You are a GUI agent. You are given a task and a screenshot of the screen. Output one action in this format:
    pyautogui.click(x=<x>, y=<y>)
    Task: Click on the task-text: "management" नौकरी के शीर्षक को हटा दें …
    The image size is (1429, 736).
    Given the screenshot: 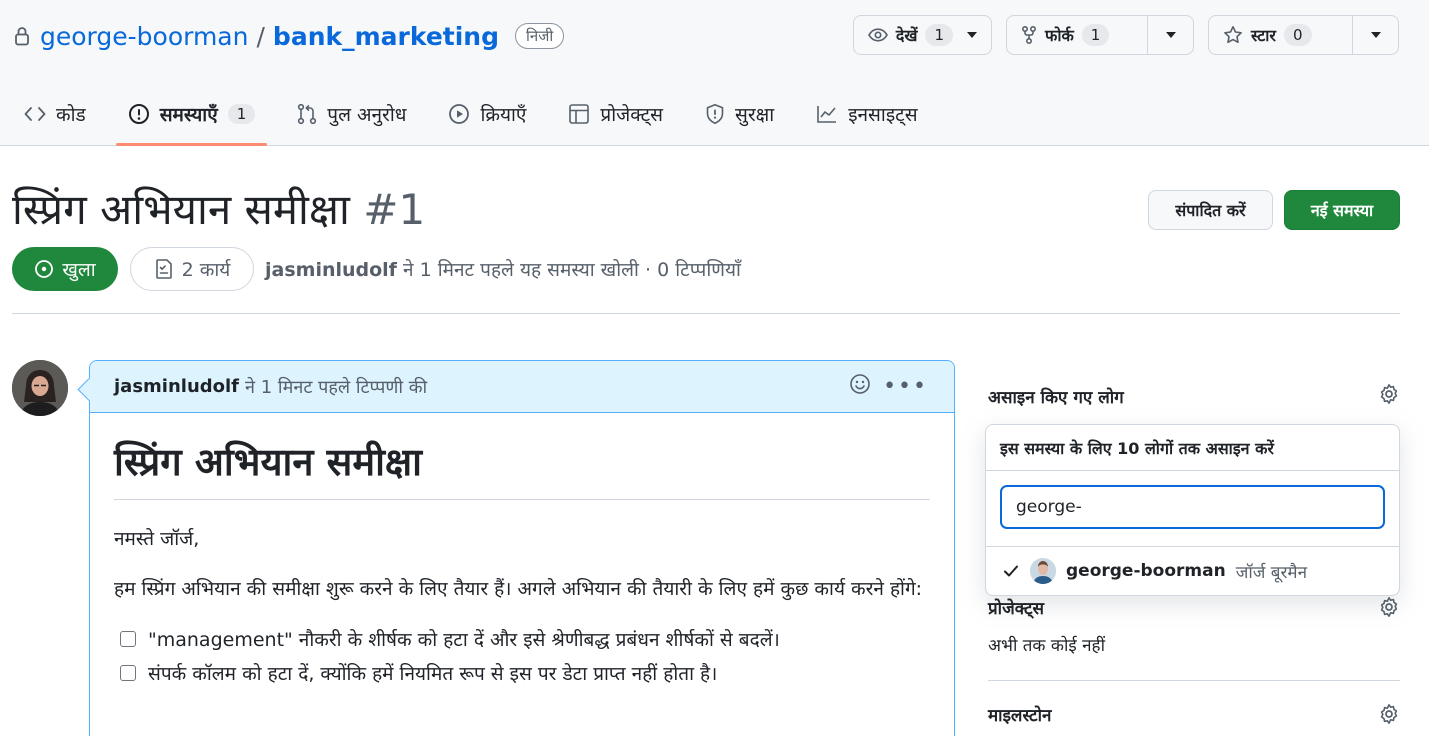 What is the action you would take?
    pyautogui.click(x=464, y=640)
    